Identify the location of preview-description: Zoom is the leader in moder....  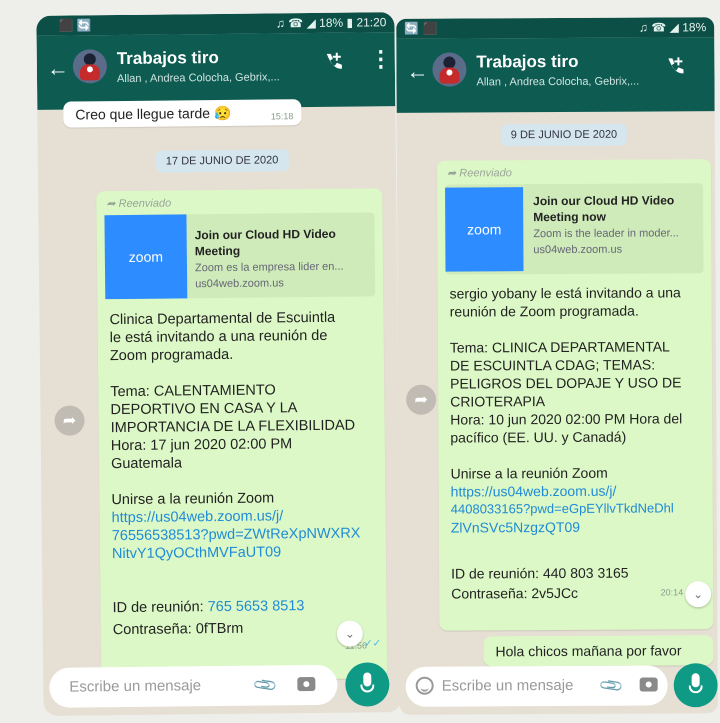
(606, 234).